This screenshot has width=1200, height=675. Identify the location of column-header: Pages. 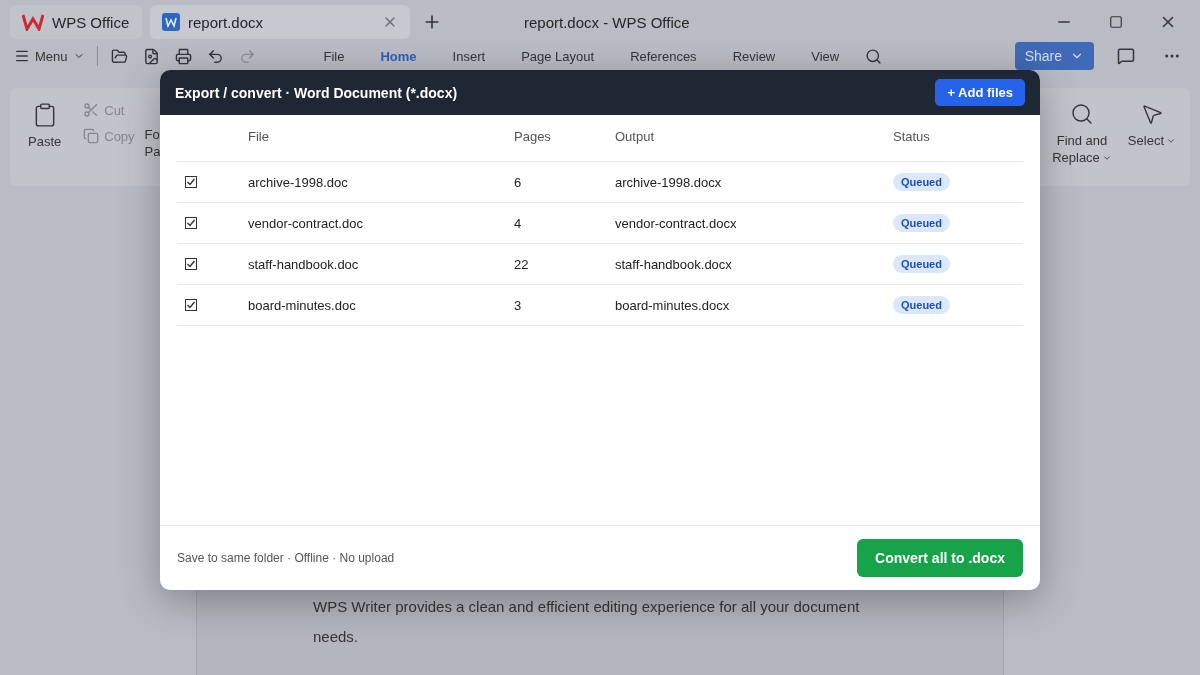
(533, 136).